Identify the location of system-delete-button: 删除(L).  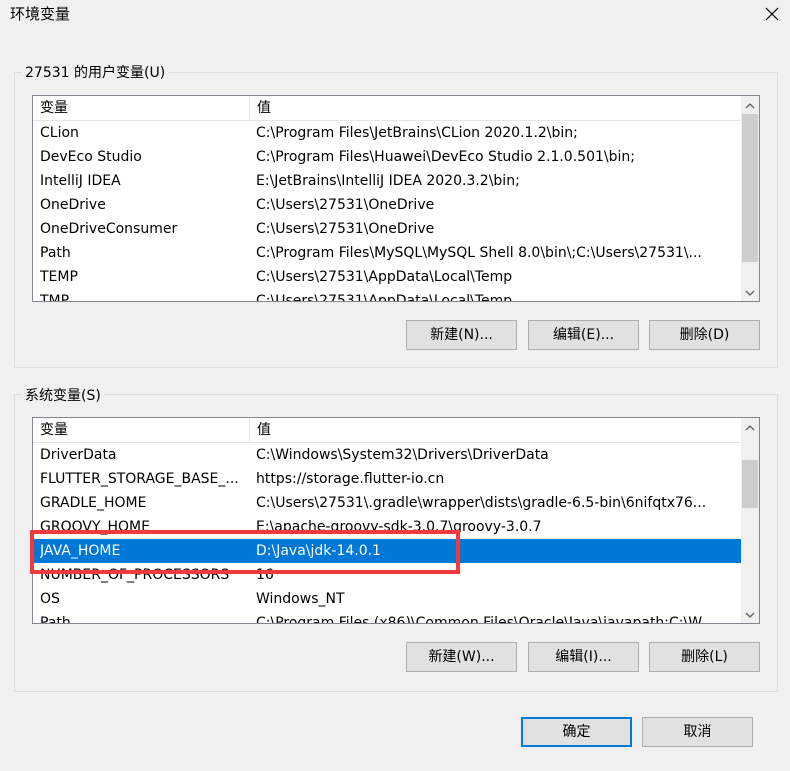
(704, 657).